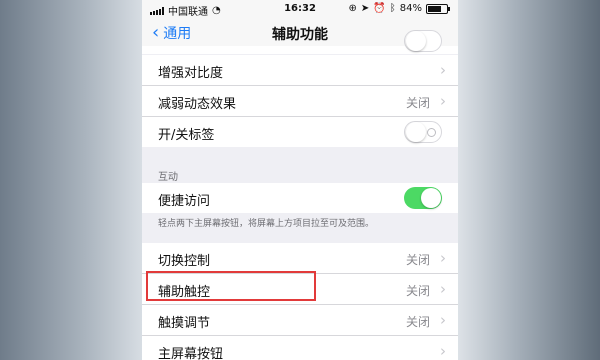 The width and height of the screenshot is (600, 360). I want to click on list-item-increase-contrast: 增强对比度 ›, so click(300, 70).